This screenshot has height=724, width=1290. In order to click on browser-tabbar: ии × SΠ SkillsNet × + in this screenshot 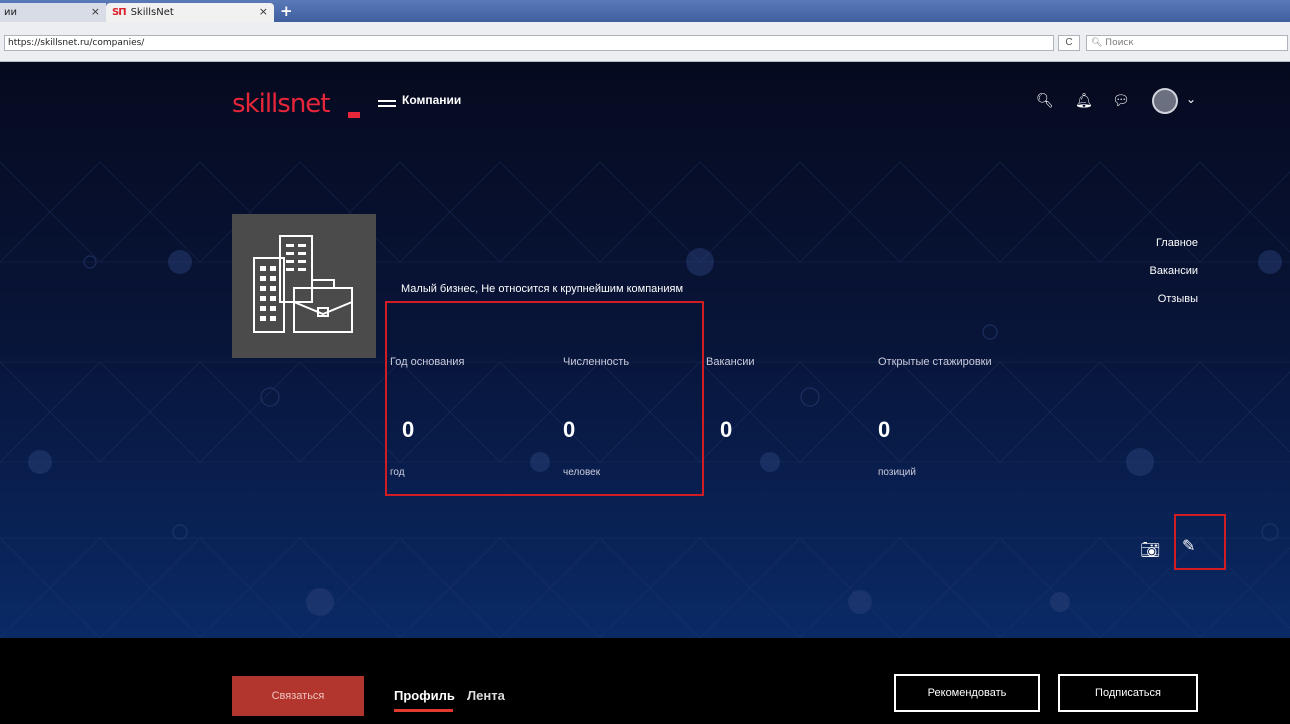, I will do `click(645, 11)`.